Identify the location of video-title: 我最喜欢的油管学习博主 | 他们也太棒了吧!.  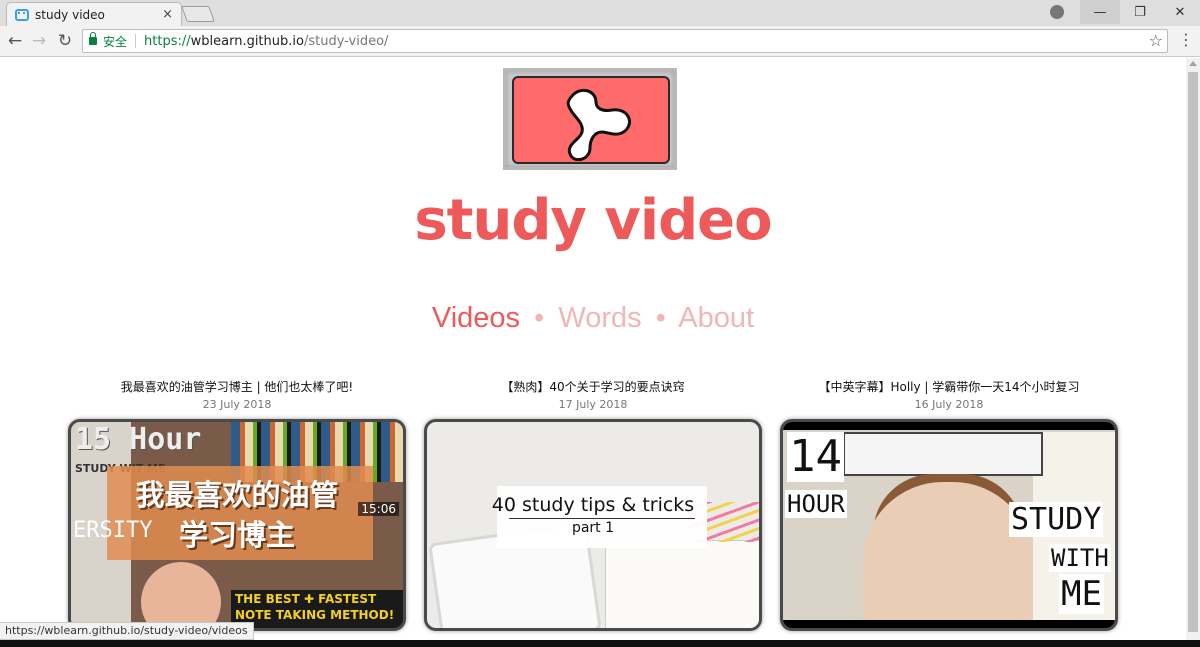
(237, 386).